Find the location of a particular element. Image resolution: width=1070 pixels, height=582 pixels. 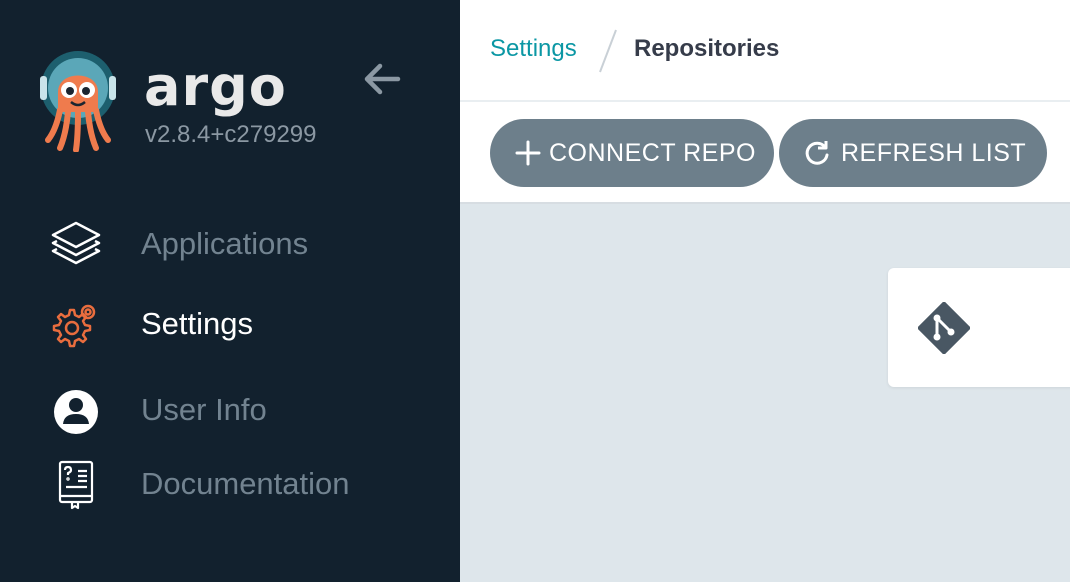

plus-icon is located at coordinates (528, 153).